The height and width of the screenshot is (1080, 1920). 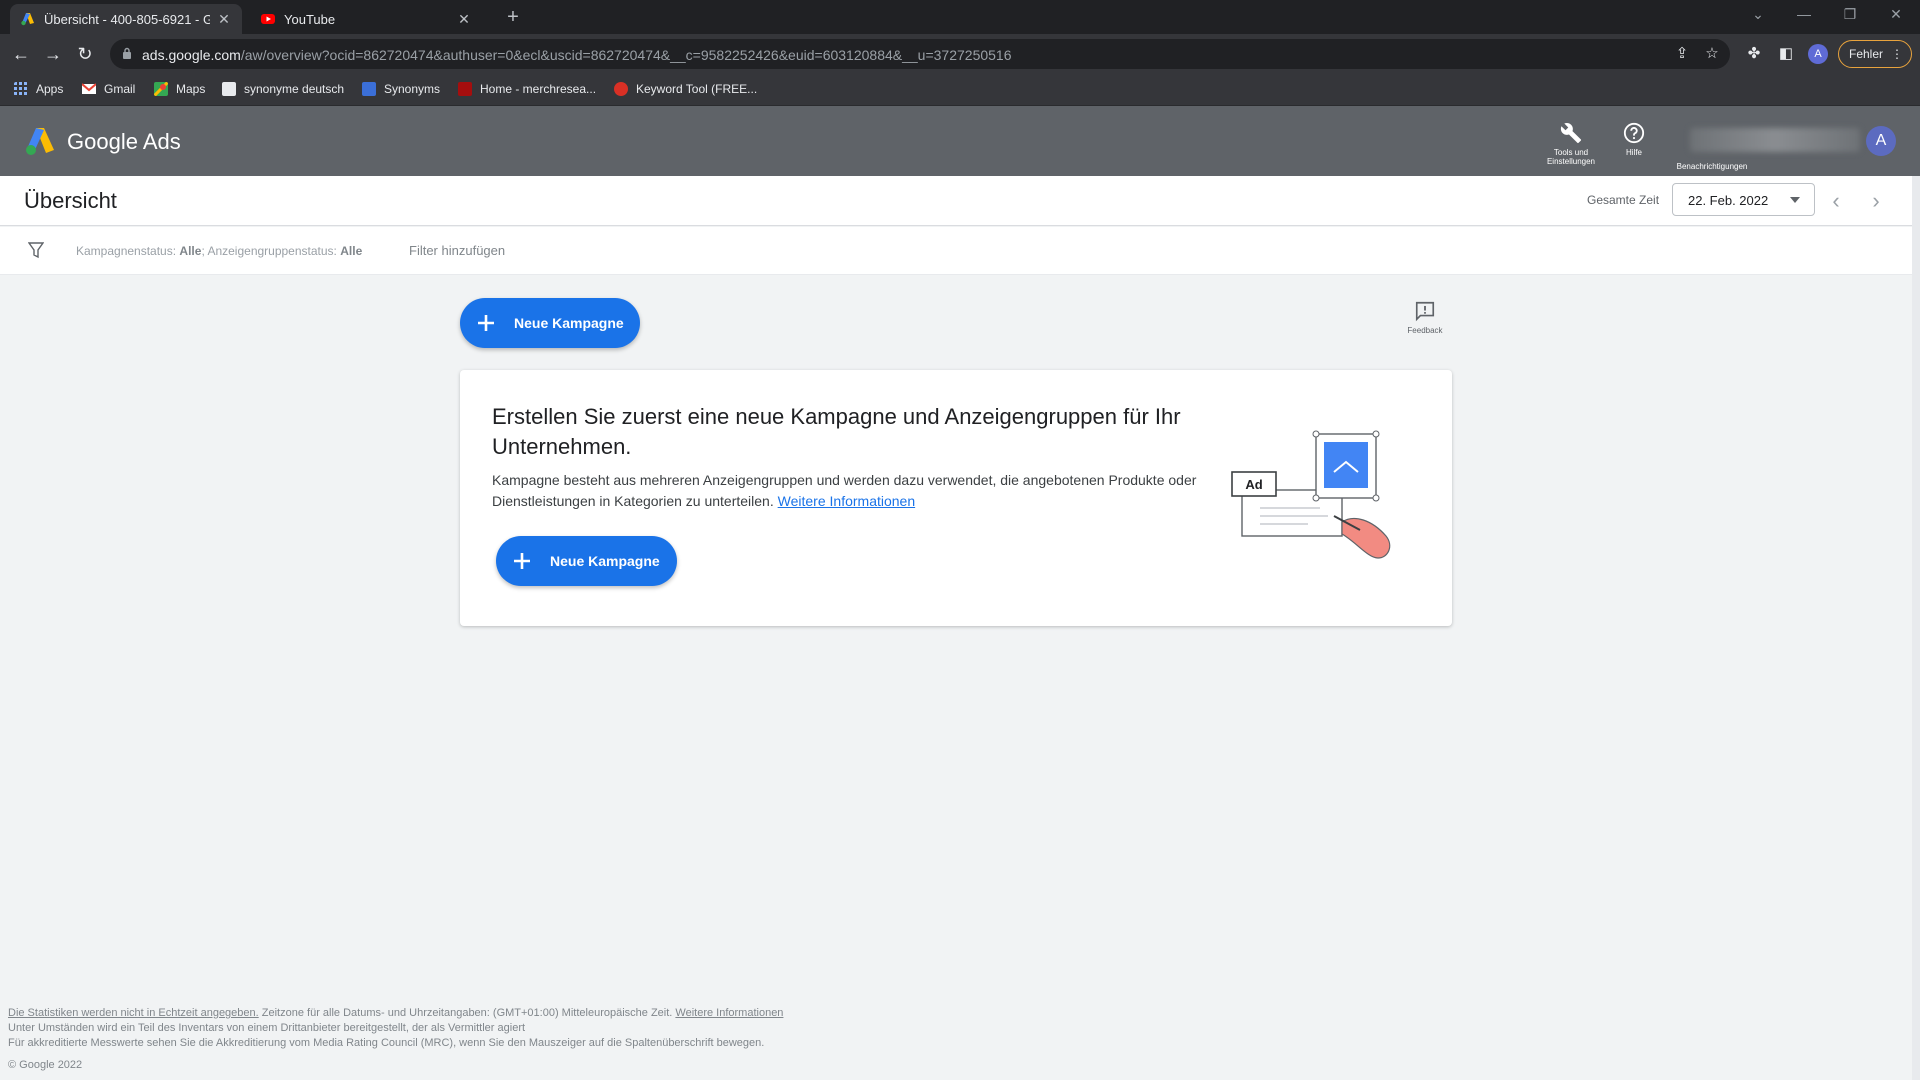 I want to click on date-range-selector: 22. Feb. 2022, so click(x=1743, y=199).